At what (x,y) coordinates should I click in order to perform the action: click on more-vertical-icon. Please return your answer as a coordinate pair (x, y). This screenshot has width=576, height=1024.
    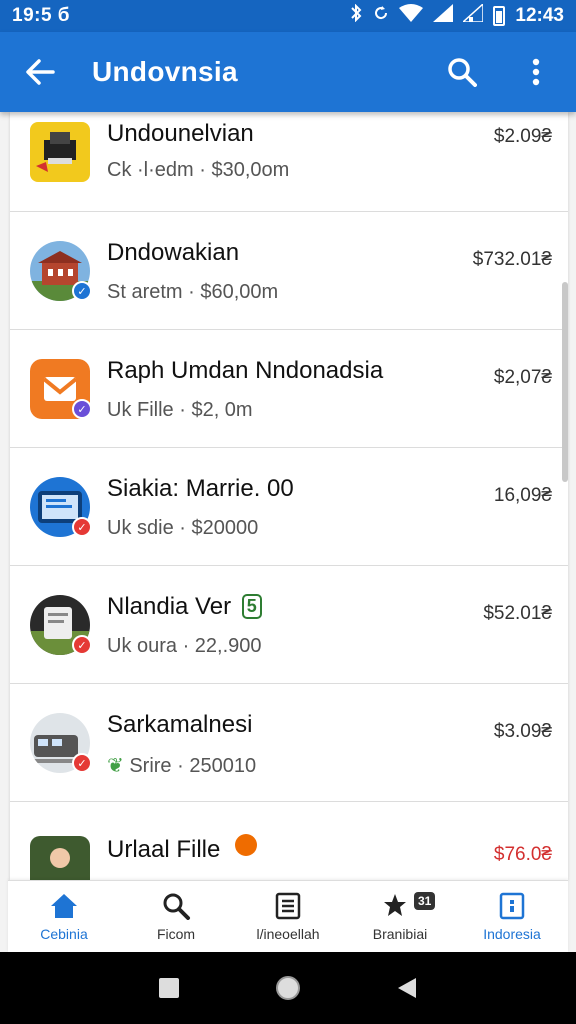
    Looking at the image, I should click on (536, 72).